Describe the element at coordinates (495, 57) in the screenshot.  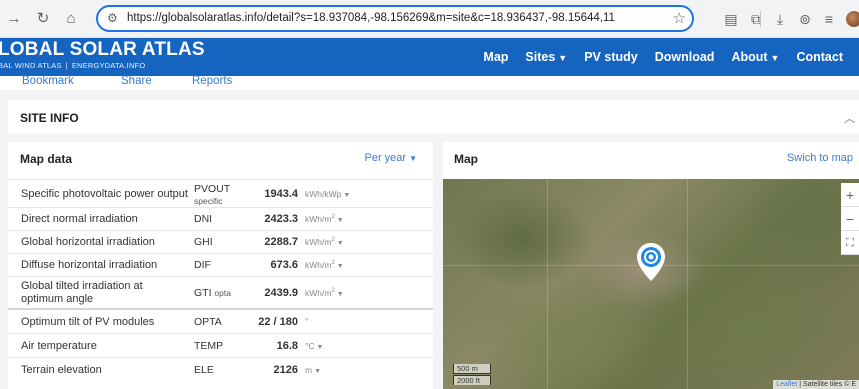
I see `nav-map: Map` at that location.